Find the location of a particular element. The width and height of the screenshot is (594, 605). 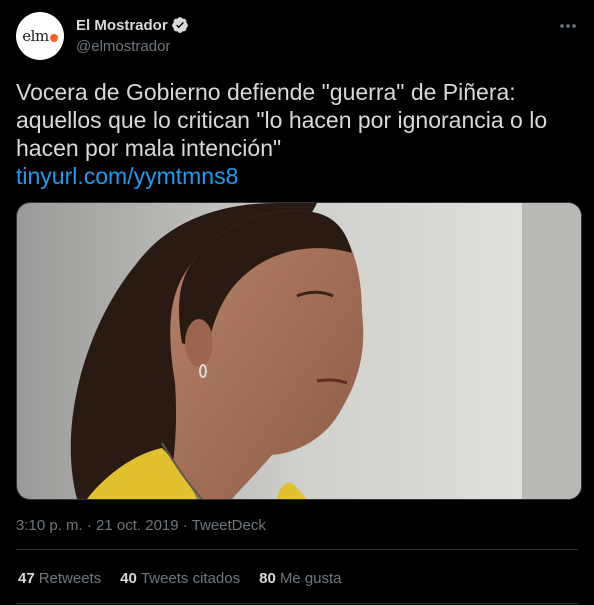

quotes-label: Tweets citados is located at coordinates (190, 578).